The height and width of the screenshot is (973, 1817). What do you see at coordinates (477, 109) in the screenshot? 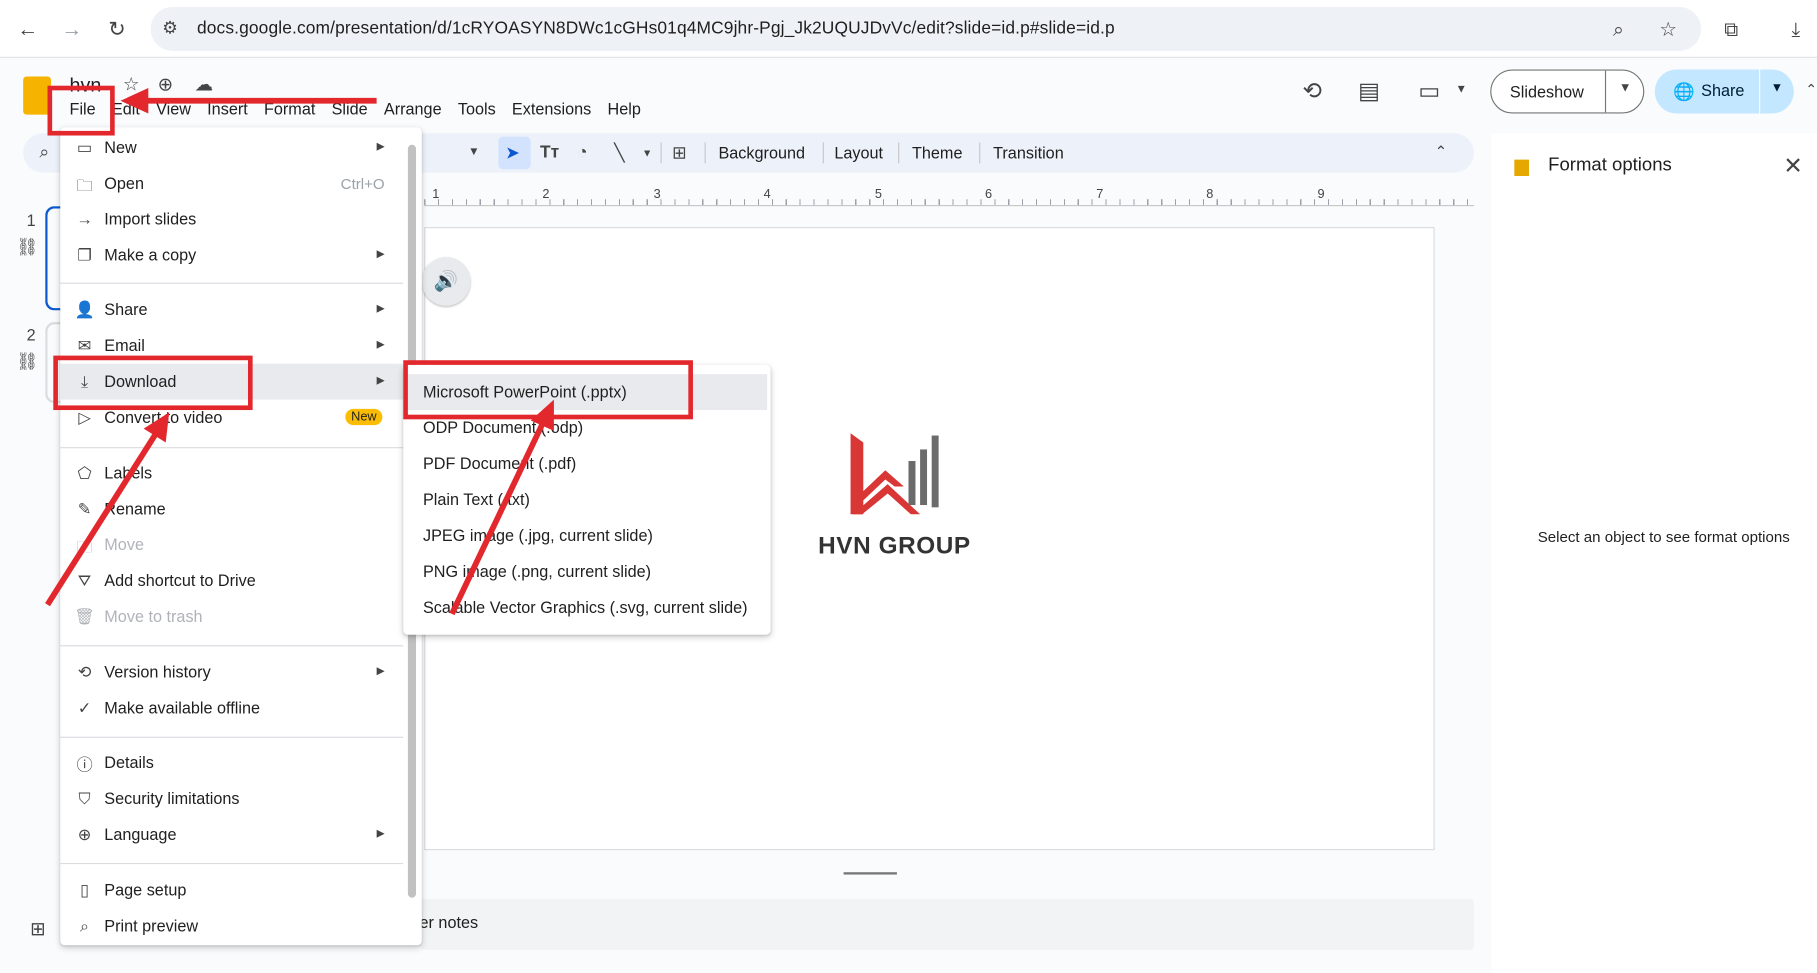
I see `menu-tools: Tools` at bounding box center [477, 109].